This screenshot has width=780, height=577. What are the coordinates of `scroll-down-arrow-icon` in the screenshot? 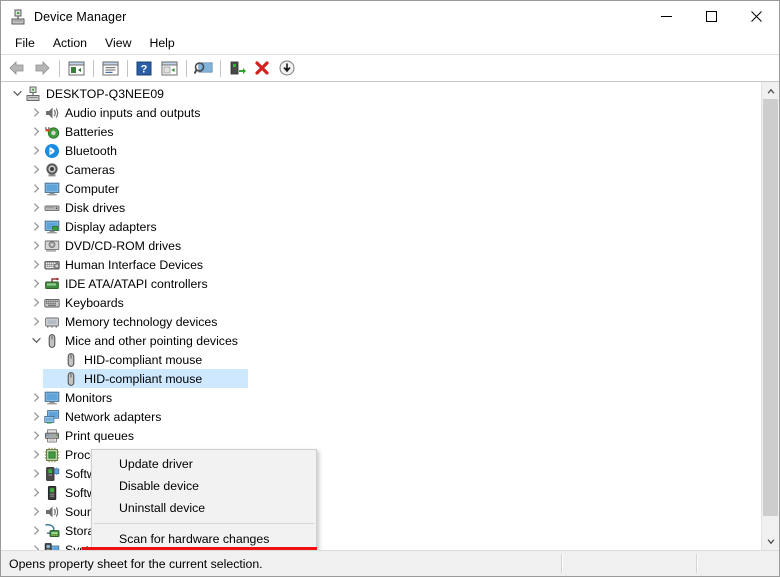 It's located at (770, 541).